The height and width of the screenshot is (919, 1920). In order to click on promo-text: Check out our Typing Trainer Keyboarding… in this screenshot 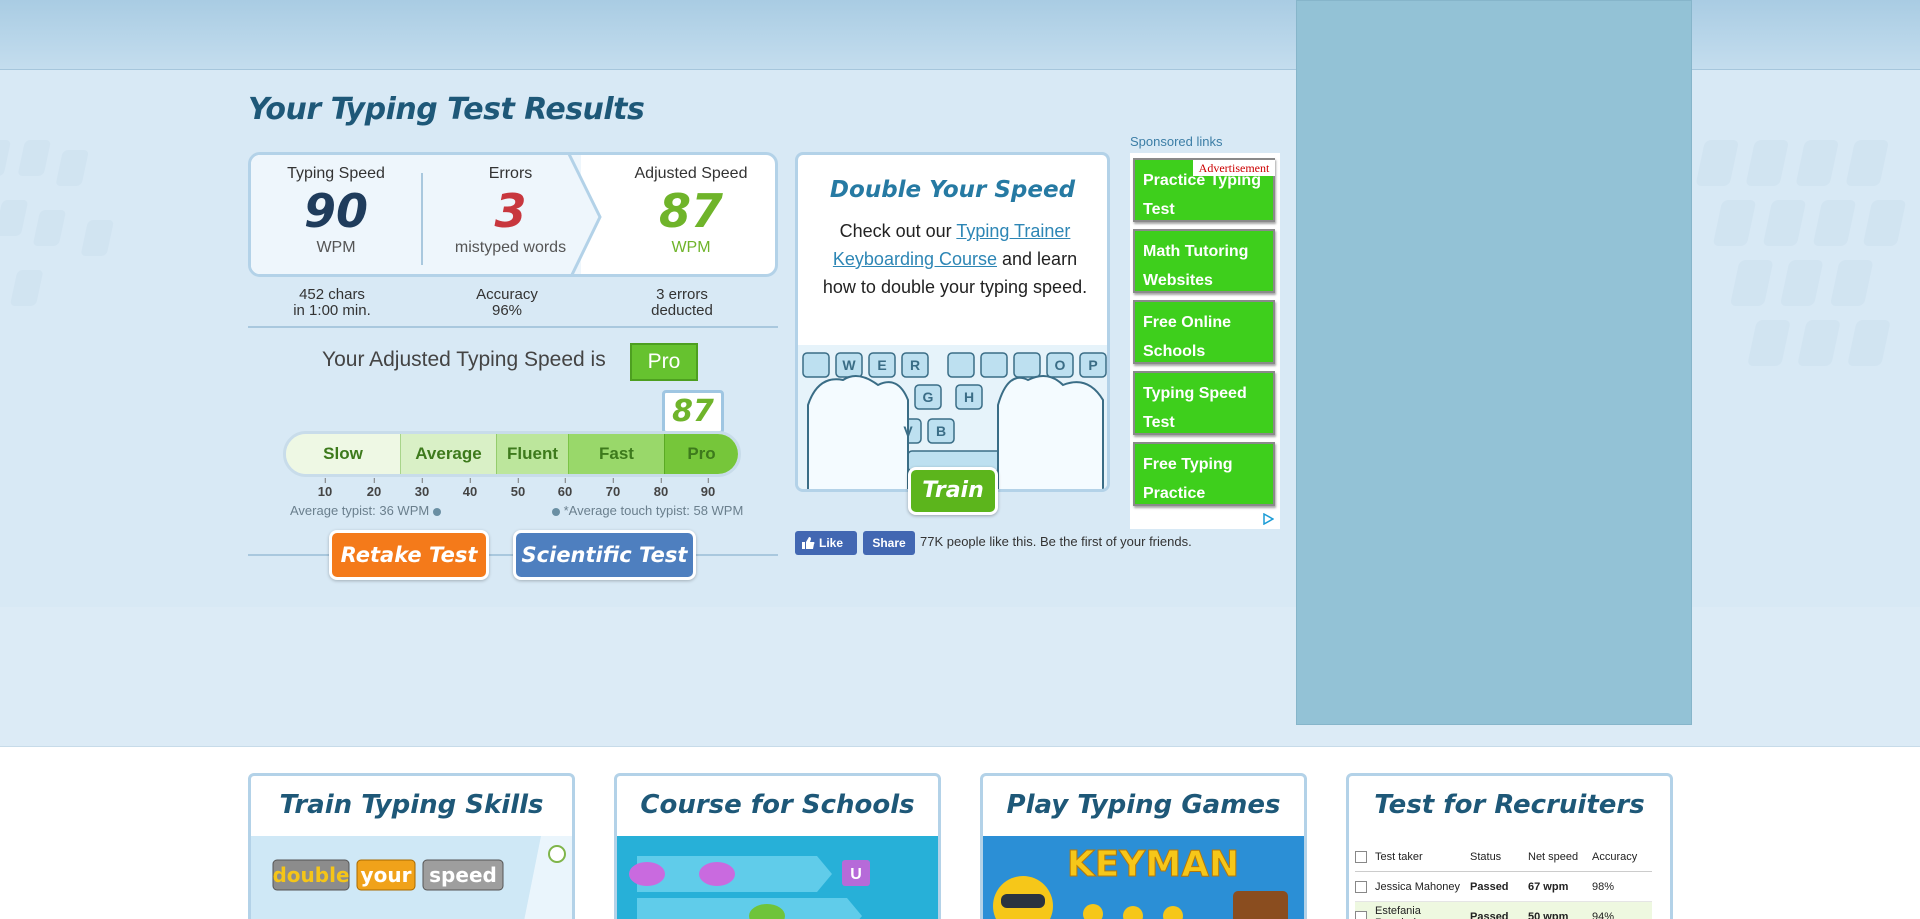, I will do `click(955, 259)`.